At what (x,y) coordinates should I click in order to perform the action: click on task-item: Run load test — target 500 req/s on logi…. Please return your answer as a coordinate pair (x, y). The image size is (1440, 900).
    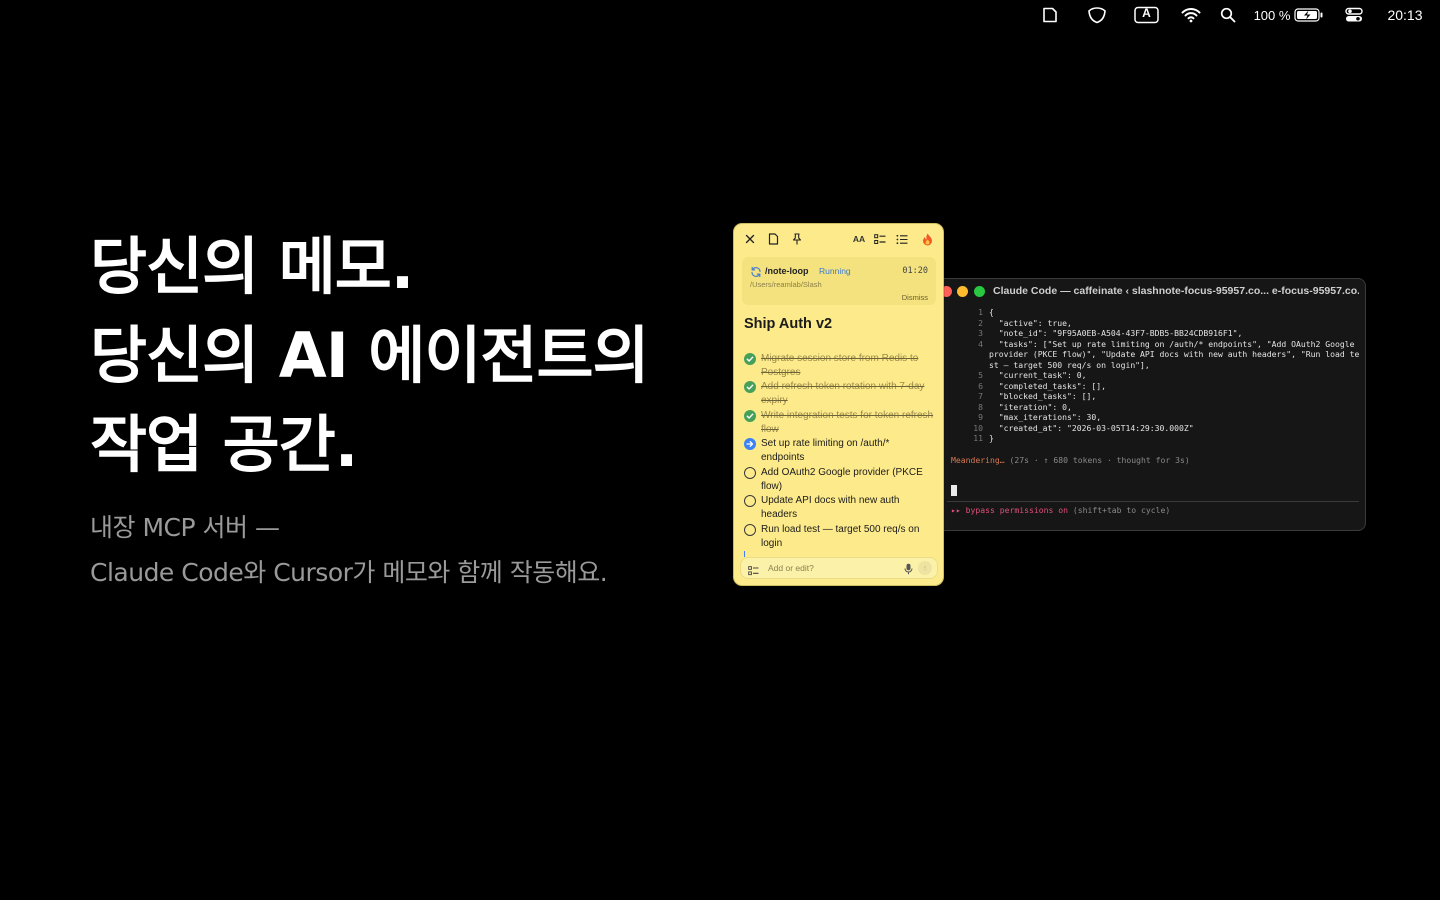
    Looking at the image, I should click on (839, 536).